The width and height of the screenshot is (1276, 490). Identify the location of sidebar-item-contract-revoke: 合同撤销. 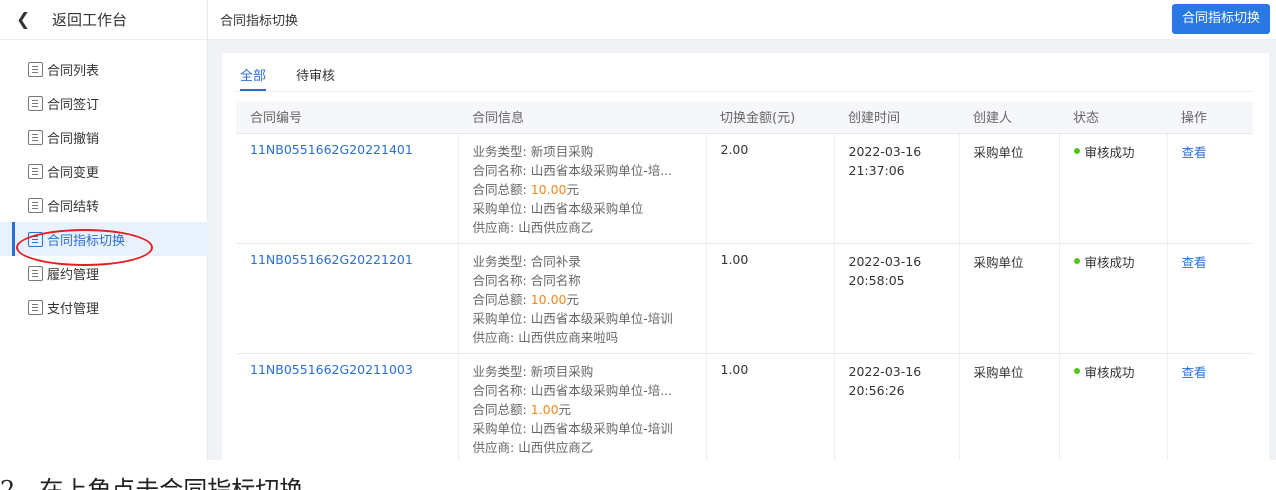
(104, 137).